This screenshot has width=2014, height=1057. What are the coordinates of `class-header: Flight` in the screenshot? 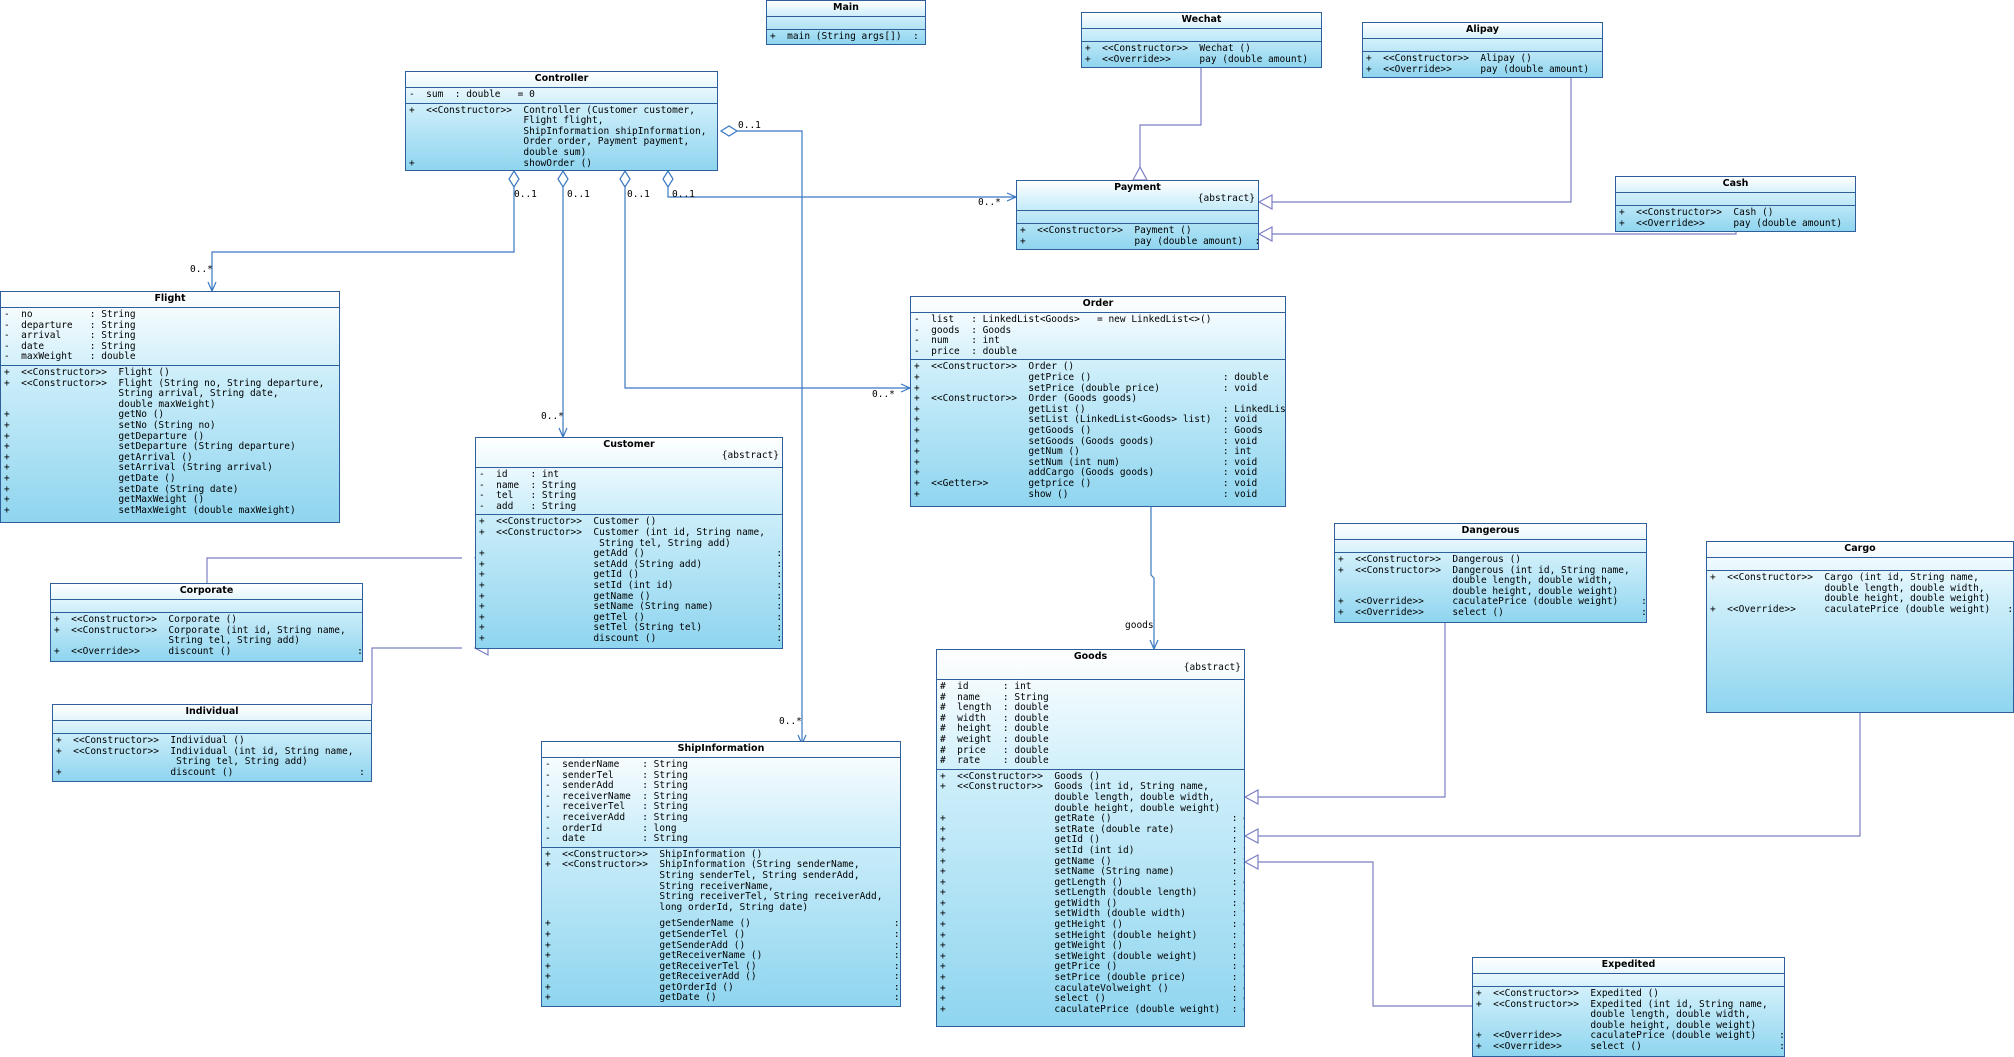 It's located at (170, 300).